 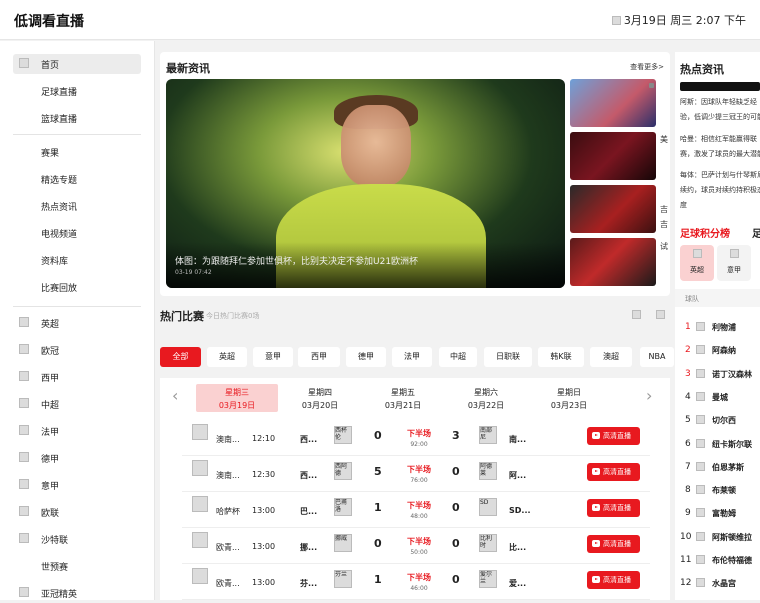 What do you see at coordinates (486, 398) in the screenshot?
I see `day-tab: 星期六 03月22日` at bounding box center [486, 398].